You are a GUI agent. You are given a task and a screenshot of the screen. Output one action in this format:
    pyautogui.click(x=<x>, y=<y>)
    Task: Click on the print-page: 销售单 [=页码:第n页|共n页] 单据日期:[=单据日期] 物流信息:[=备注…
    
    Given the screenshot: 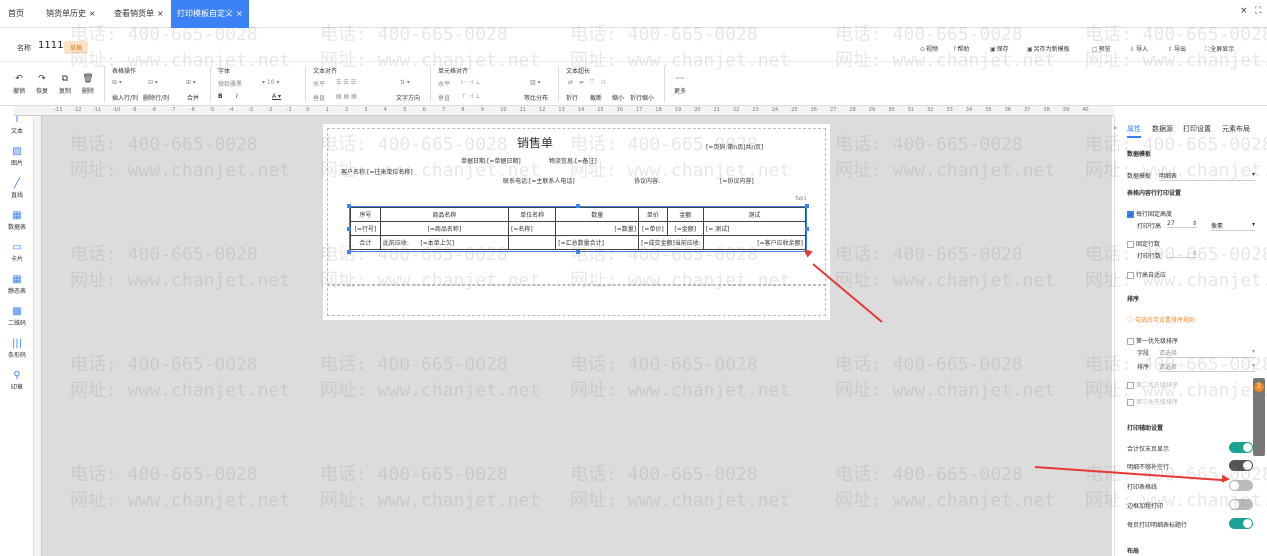 What is the action you would take?
    pyautogui.click(x=576, y=222)
    